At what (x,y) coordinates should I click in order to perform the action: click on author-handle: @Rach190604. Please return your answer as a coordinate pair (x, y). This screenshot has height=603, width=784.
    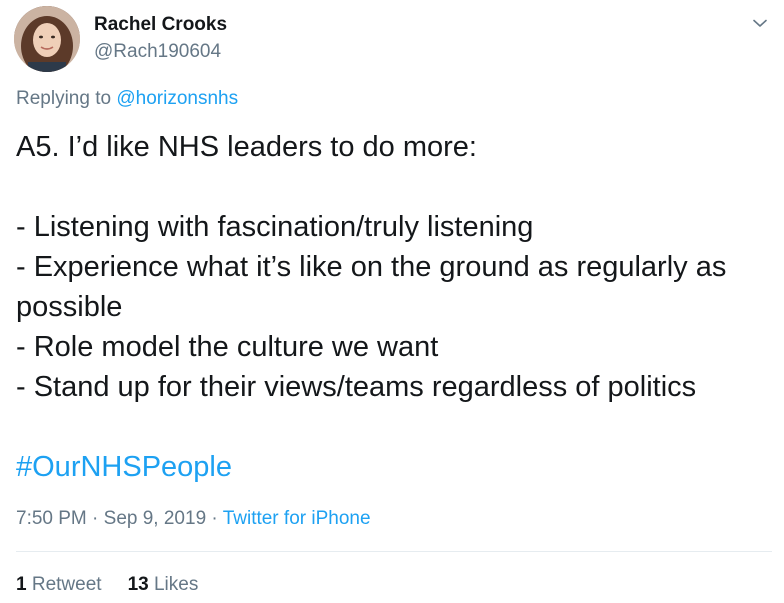
    Looking at the image, I should click on (157, 52).